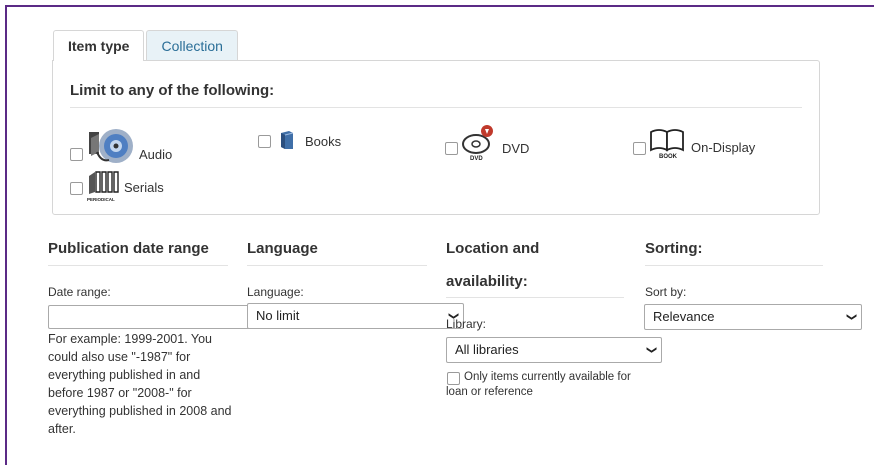 Image resolution: width=874 pixels, height=465 pixels. Describe the element at coordinates (639, 148) in the screenshot. I see `on-display-checkbox` at that location.